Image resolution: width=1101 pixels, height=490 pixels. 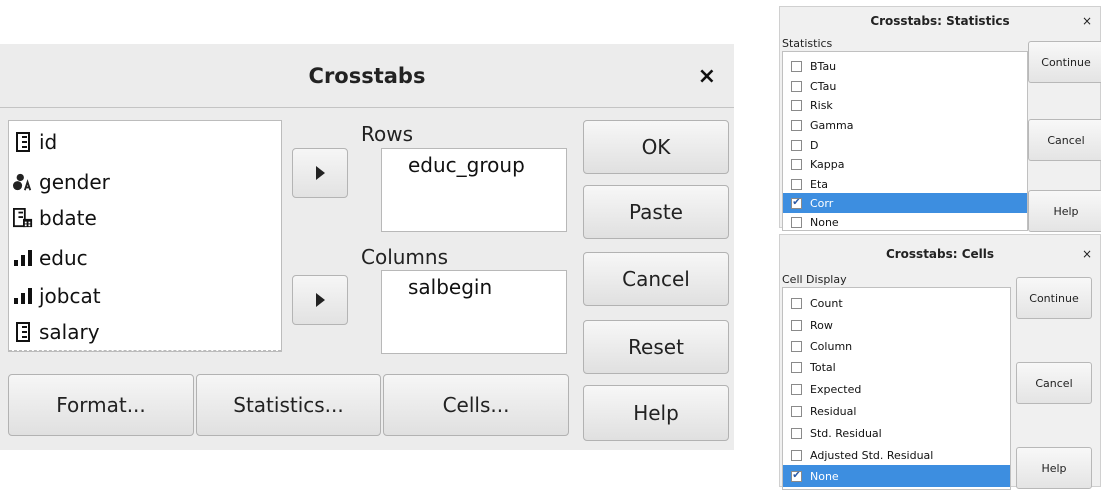 What do you see at coordinates (35, 142) in the screenshot?
I see `list-item: id` at bounding box center [35, 142].